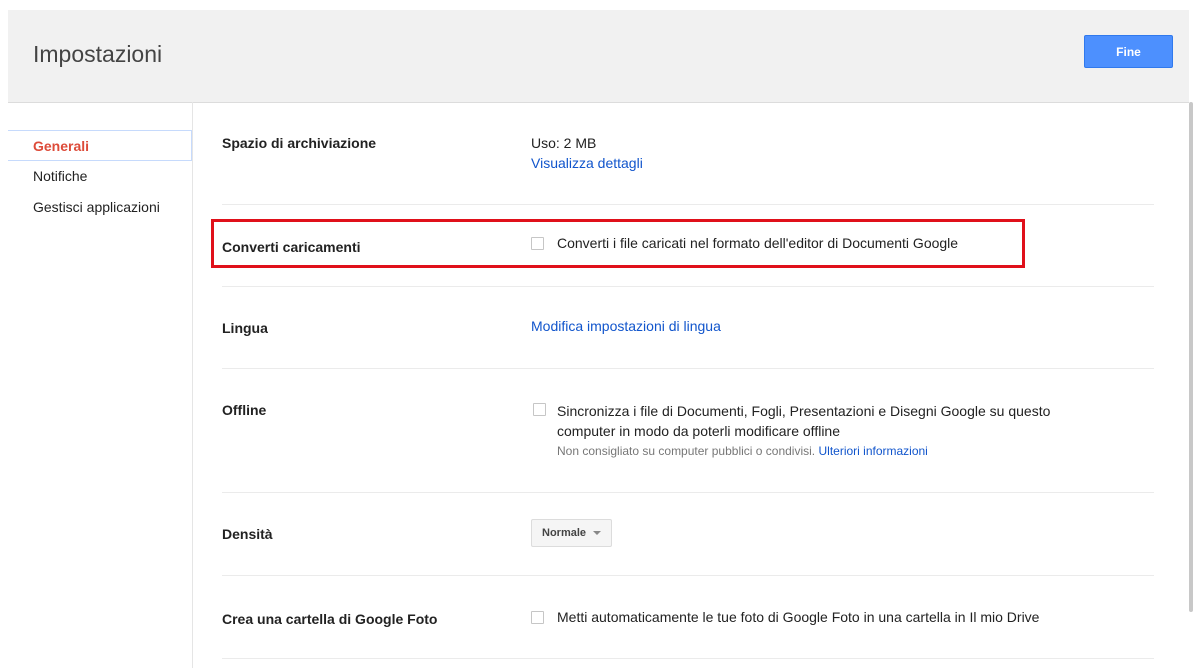 The height and width of the screenshot is (668, 1193). What do you see at coordinates (564, 533) in the screenshot?
I see `density-selected: Normale` at bounding box center [564, 533].